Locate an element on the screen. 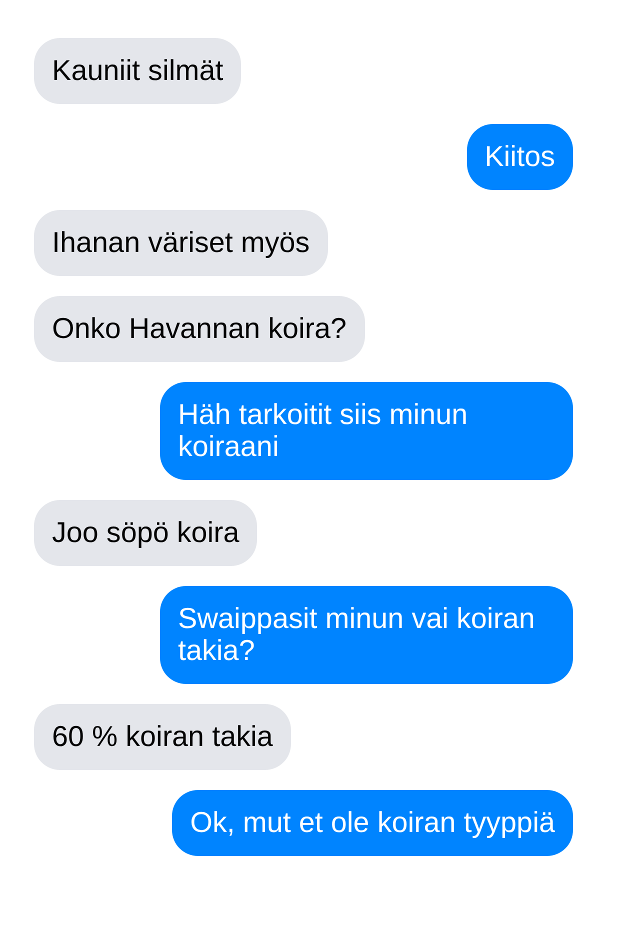 The image size is (640, 949). message-bubble: 60 % koiran takia is located at coordinates (162, 737).